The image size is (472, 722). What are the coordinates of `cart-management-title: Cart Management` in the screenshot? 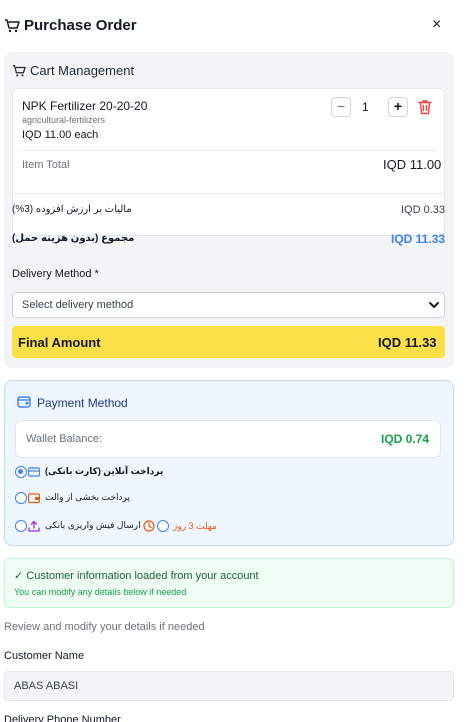 It's located at (82, 70).